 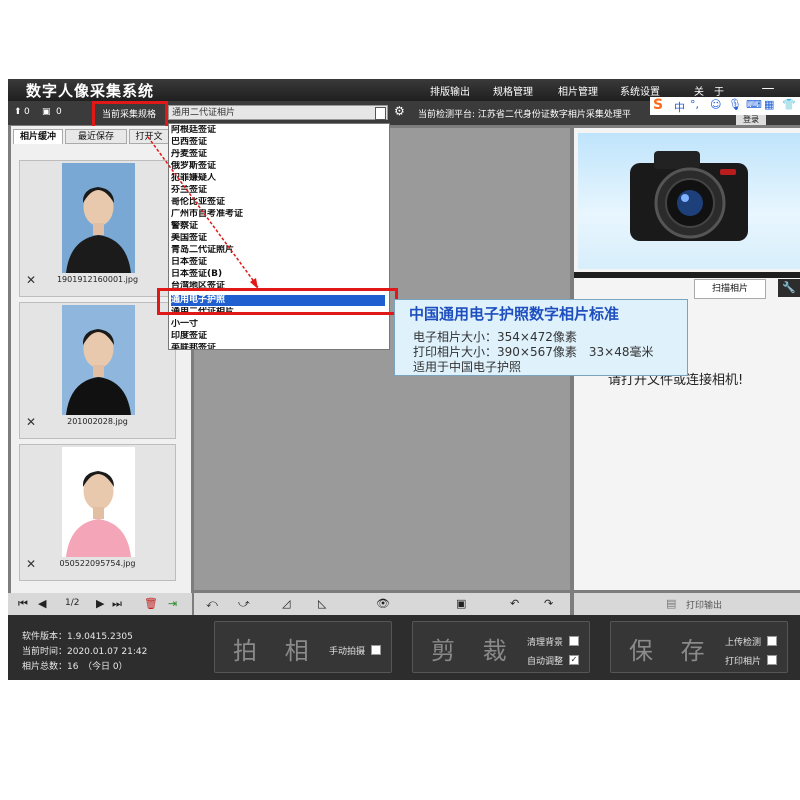 What do you see at coordinates (23, 604) in the screenshot?
I see `first-page-icon: ⏮` at bounding box center [23, 604].